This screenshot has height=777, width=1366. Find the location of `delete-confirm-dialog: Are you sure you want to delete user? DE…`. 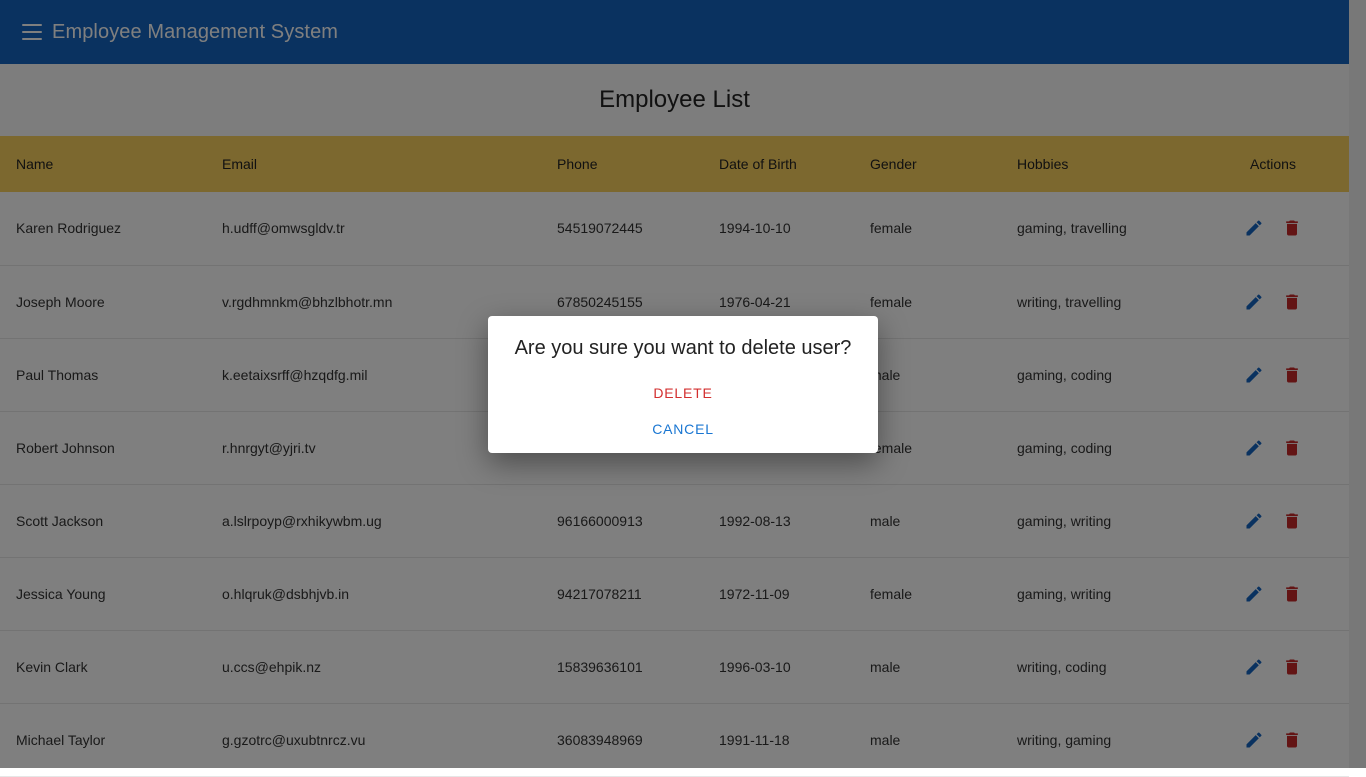

delete-confirm-dialog: Are you sure you want to delete user? DE… is located at coordinates (683, 384).